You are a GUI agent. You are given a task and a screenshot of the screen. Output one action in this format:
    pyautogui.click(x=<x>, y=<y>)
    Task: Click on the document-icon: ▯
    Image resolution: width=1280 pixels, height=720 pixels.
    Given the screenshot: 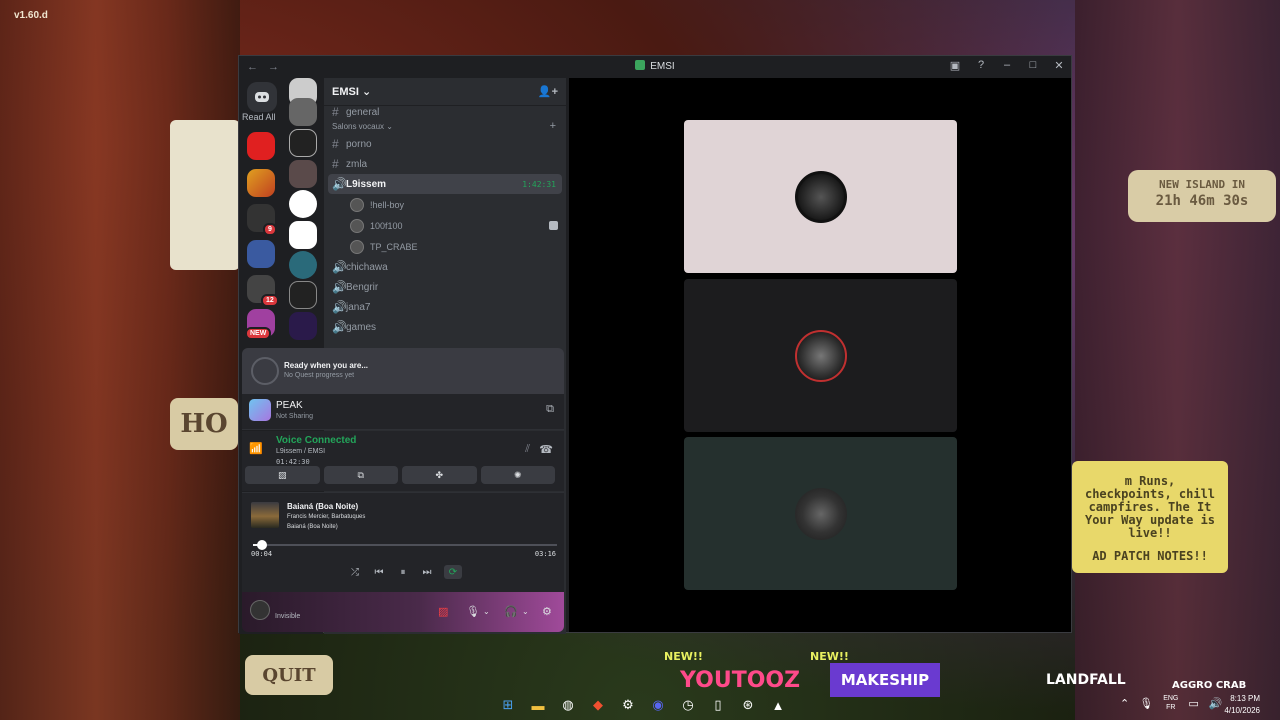 What is the action you would take?
    pyautogui.click(x=718, y=705)
    